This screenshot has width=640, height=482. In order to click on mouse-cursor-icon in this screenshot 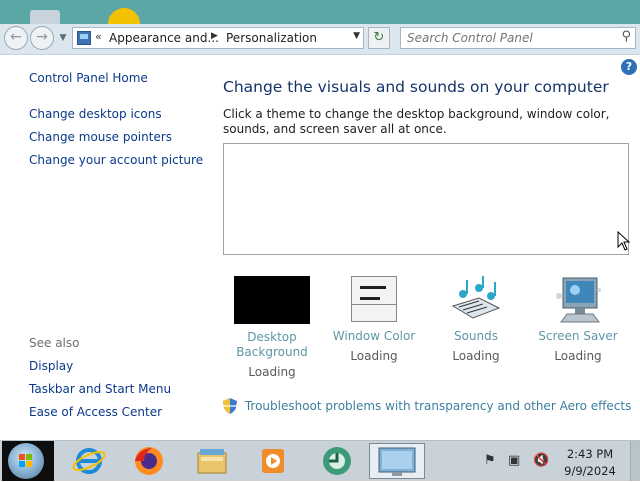, I will do `click(624, 242)`.